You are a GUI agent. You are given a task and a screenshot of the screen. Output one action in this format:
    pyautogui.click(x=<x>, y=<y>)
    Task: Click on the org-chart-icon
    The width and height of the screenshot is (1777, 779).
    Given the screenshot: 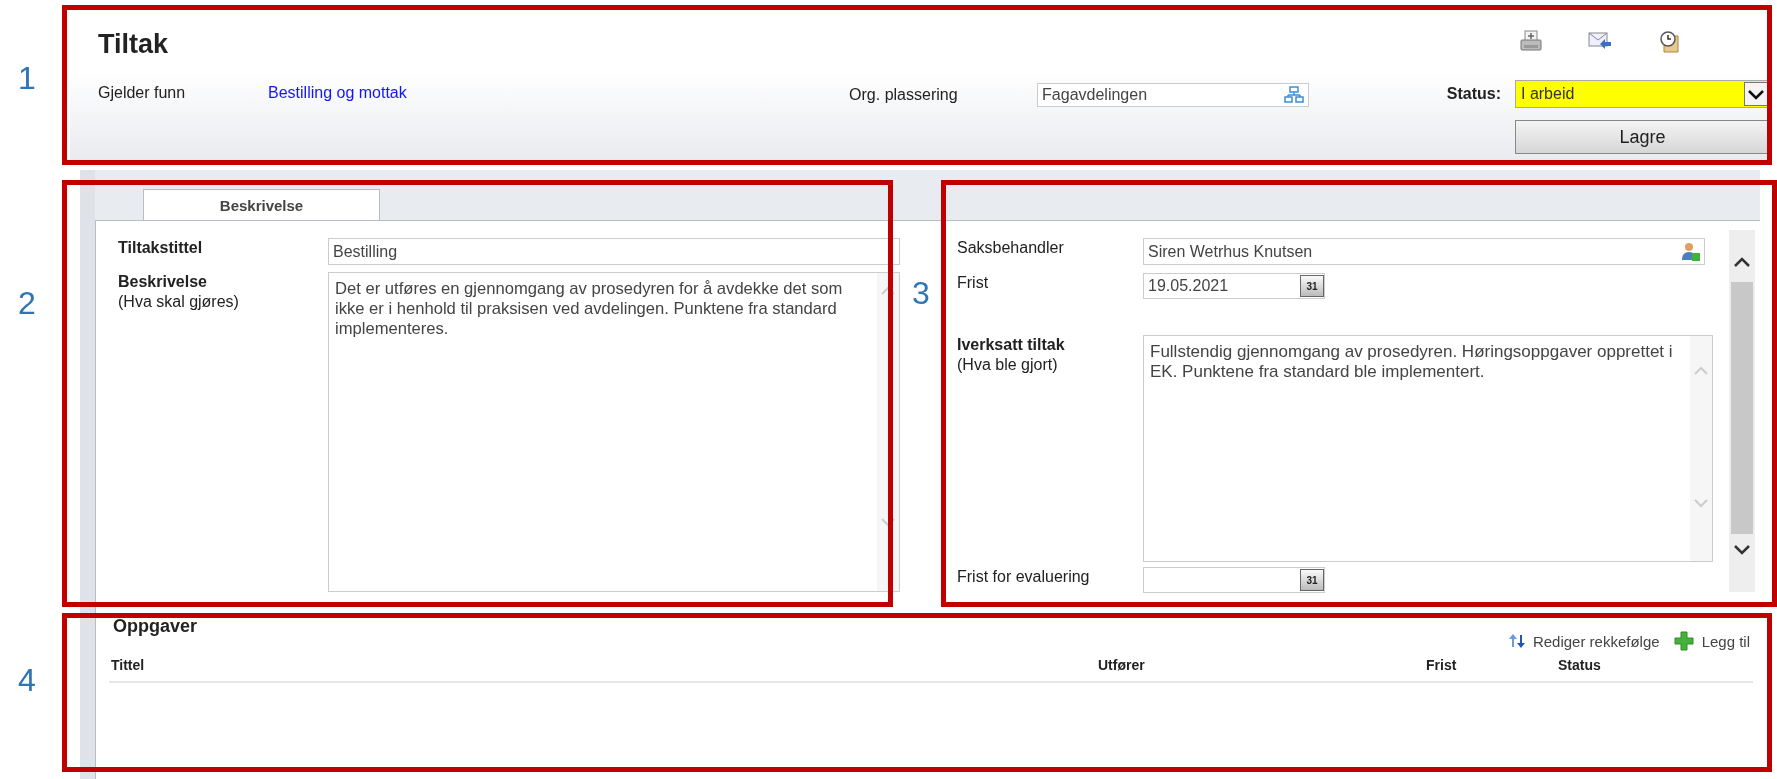 What is the action you would take?
    pyautogui.click(x=1294, y=95)
    